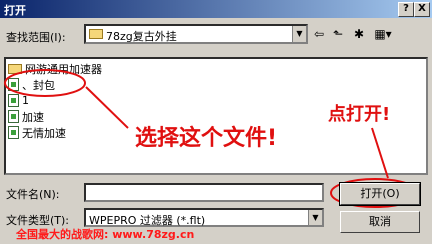 This screenshot has width=432, height=244. What do you see at coordinates (315, 217) in the screenshot?
I see `chevron-down-icon: ▼` at bounding box center [315, 217].